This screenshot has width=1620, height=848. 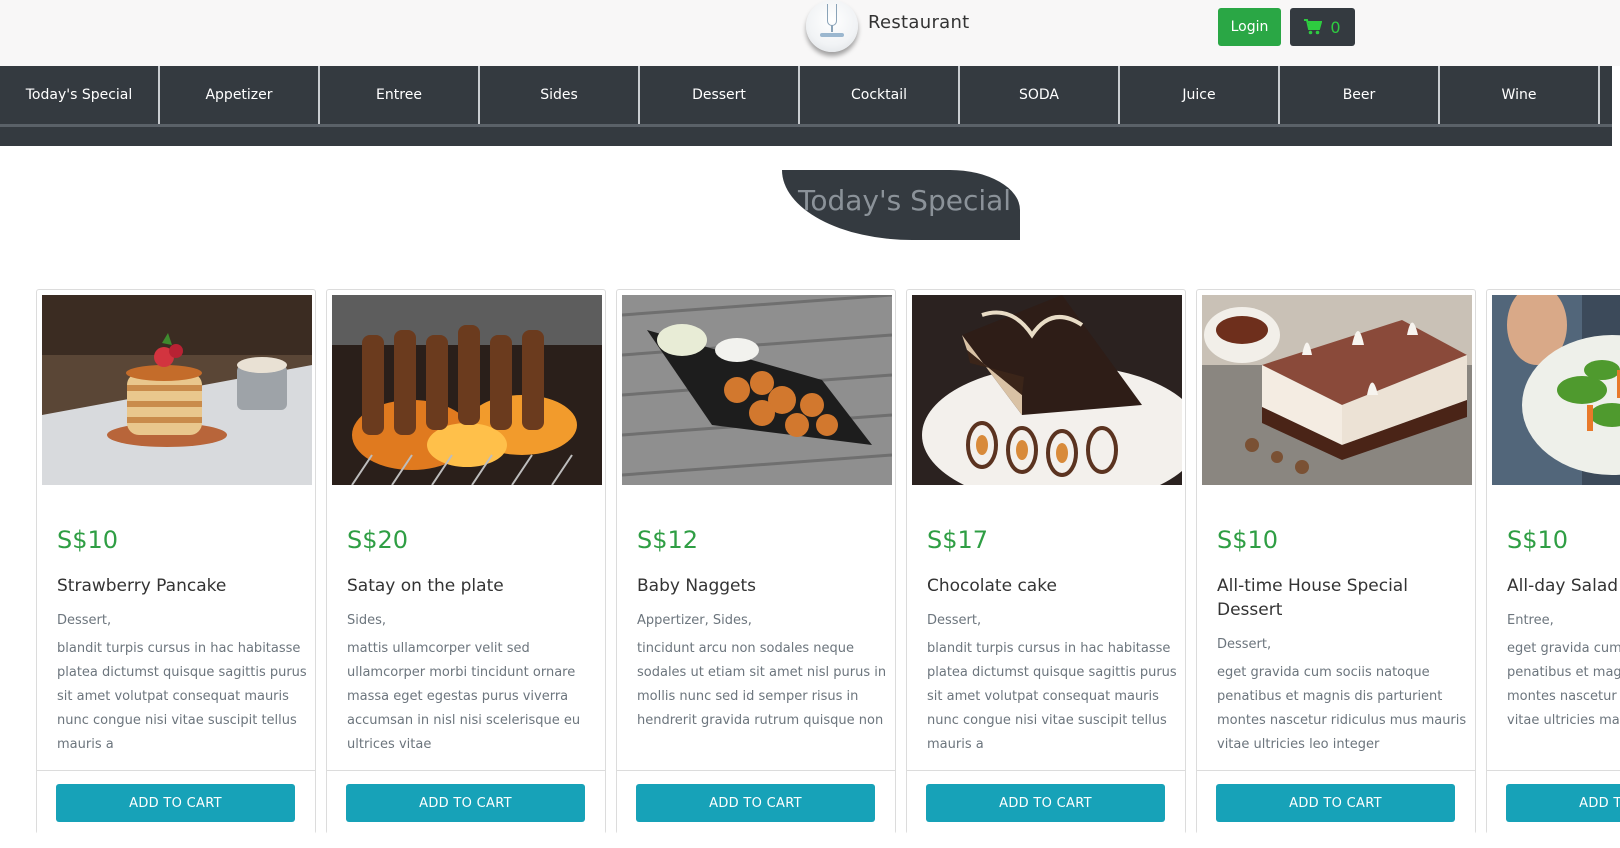 What do you see at coordinates (80, 95) in the screenshot?
I see `nav-item-todays-special: Today's Special` at bounding box center [80, 95].